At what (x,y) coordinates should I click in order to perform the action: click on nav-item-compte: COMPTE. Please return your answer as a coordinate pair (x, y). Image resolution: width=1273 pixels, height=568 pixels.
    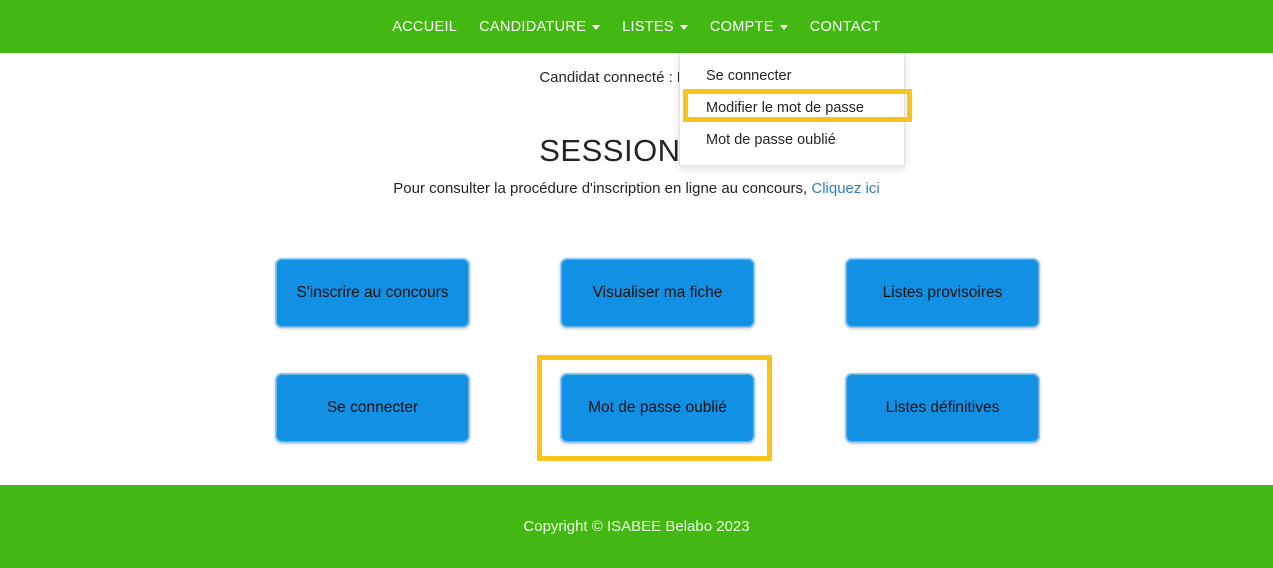
    Looking at the image, I should click on (749, 27).